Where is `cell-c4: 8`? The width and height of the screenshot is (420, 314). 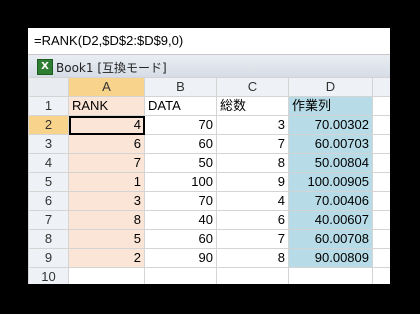 cell-c4: 8 is located at coordinates (252, 163).